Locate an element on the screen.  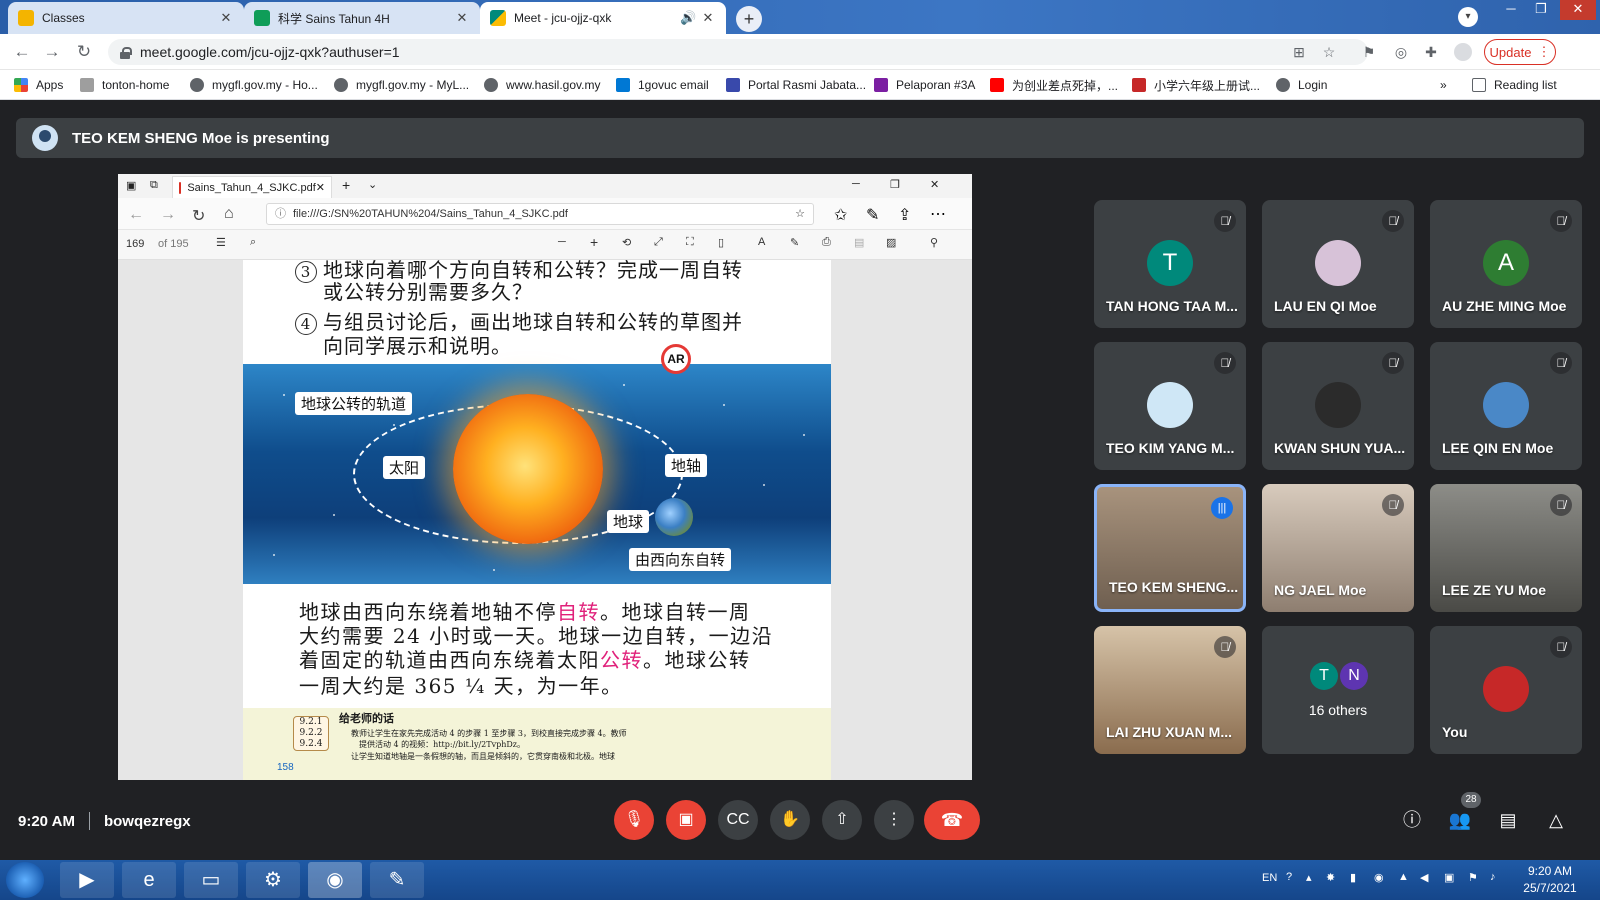
zoom-out-icon: ─ is located at coordinates (562, 242).